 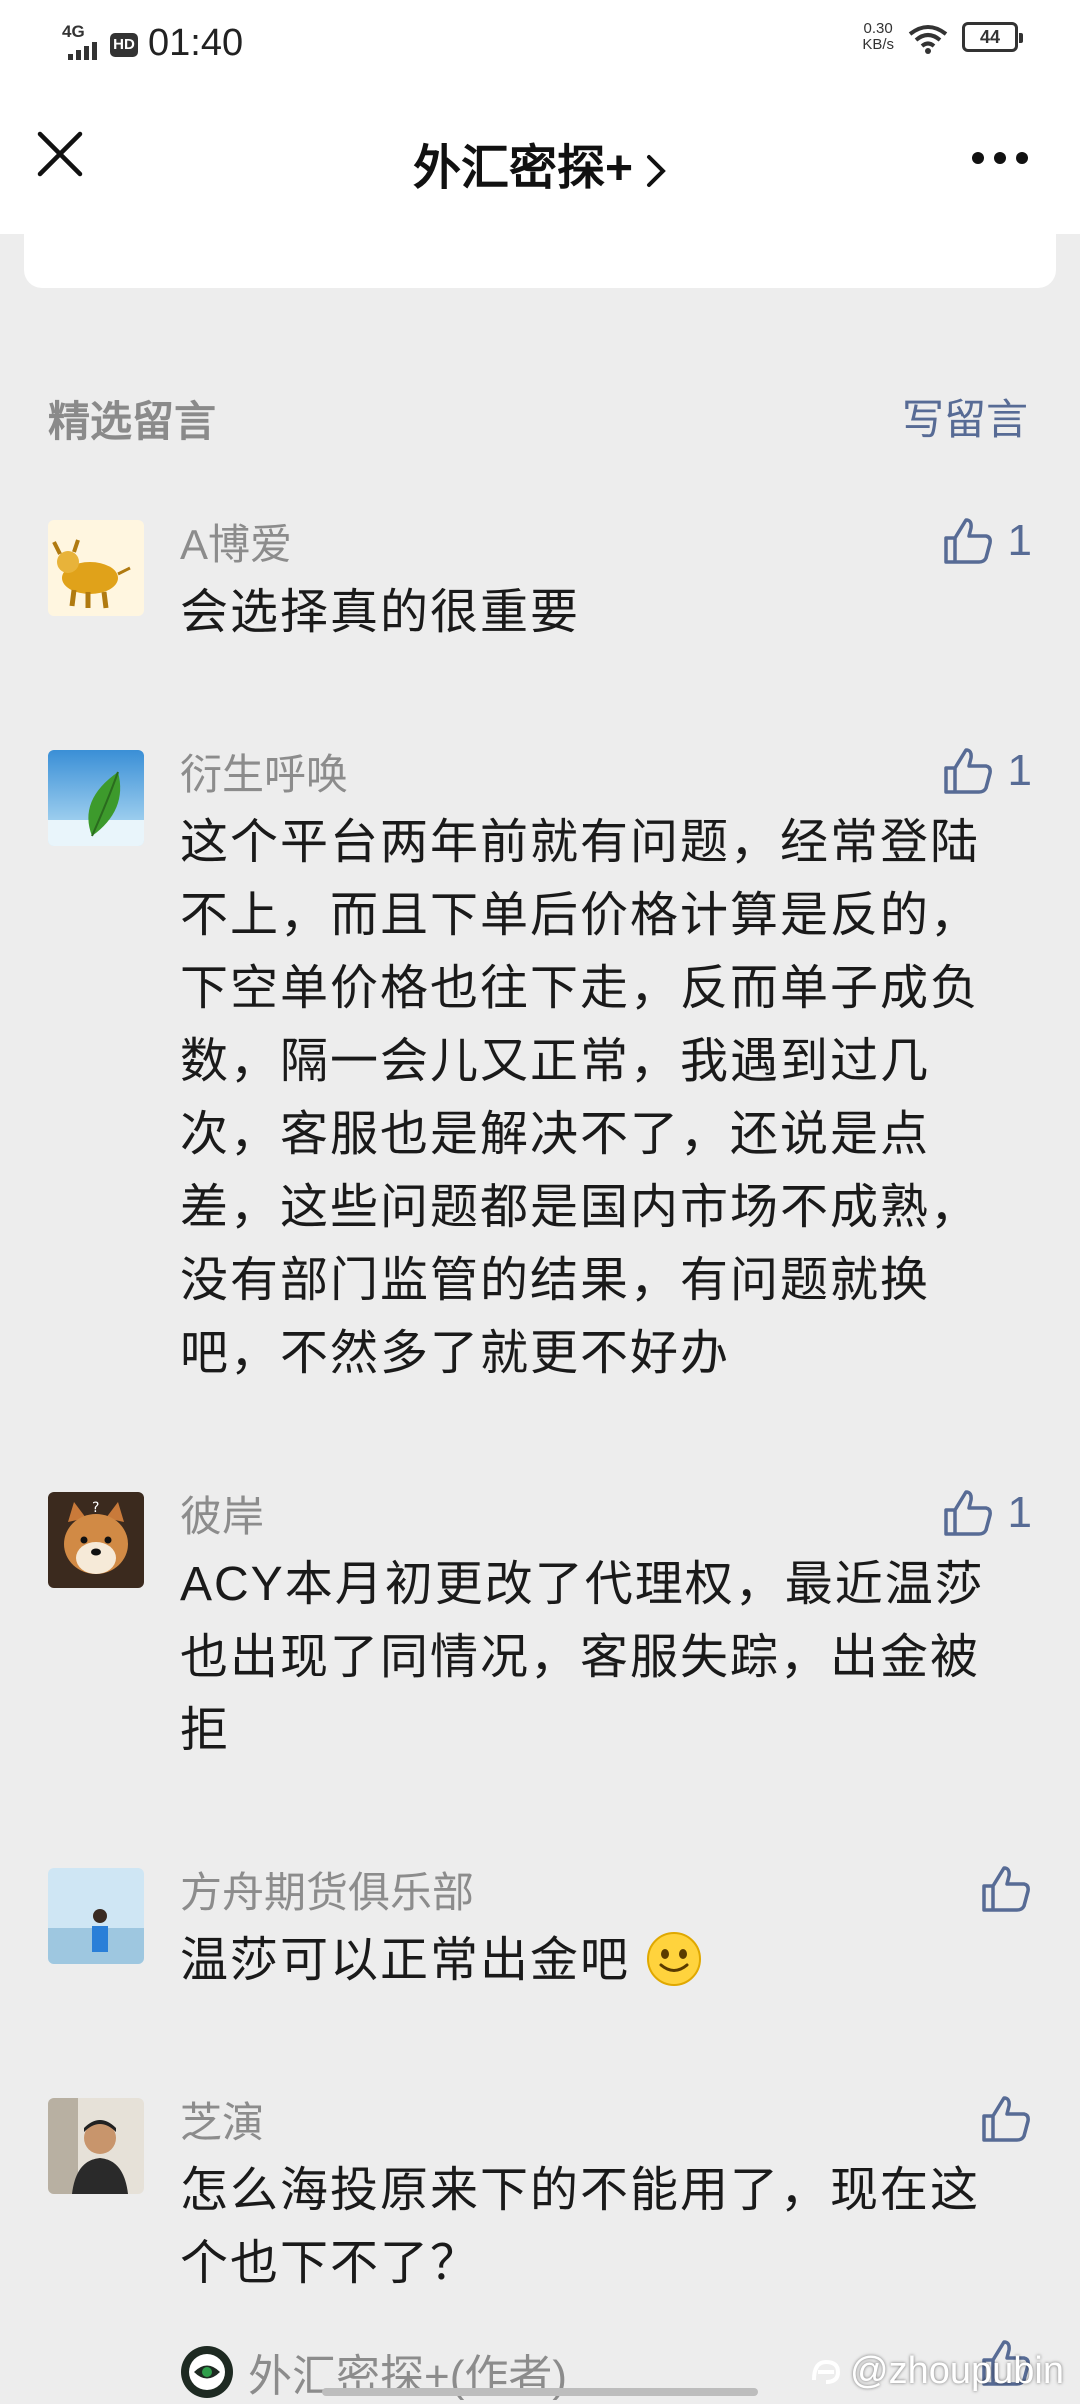 I want to click on commenter-name: A博爱, so click(x=236, y=544).